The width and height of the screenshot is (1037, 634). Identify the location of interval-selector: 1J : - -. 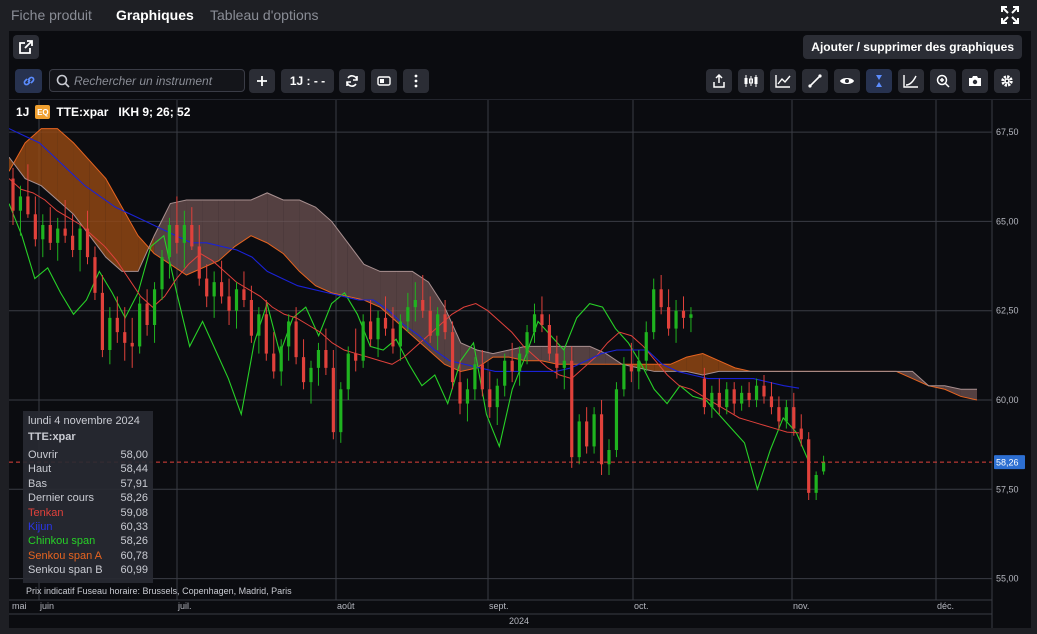
(307, 81).